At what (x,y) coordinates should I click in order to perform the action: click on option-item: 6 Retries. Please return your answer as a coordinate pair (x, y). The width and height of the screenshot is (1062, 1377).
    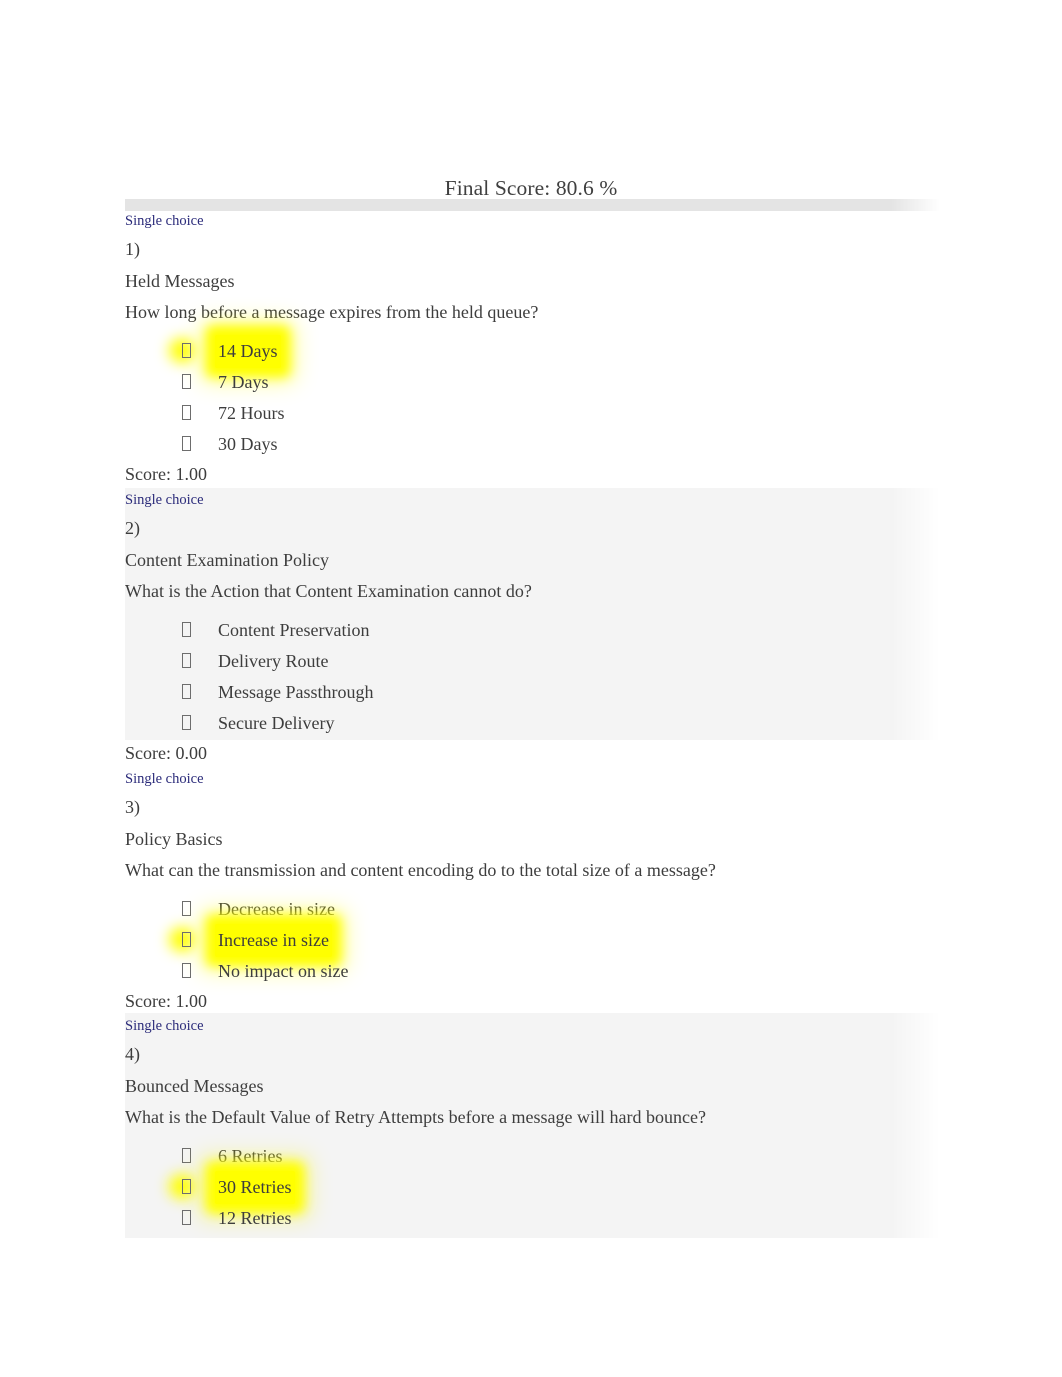
    Looking at the image, I should click on (532, 1155).